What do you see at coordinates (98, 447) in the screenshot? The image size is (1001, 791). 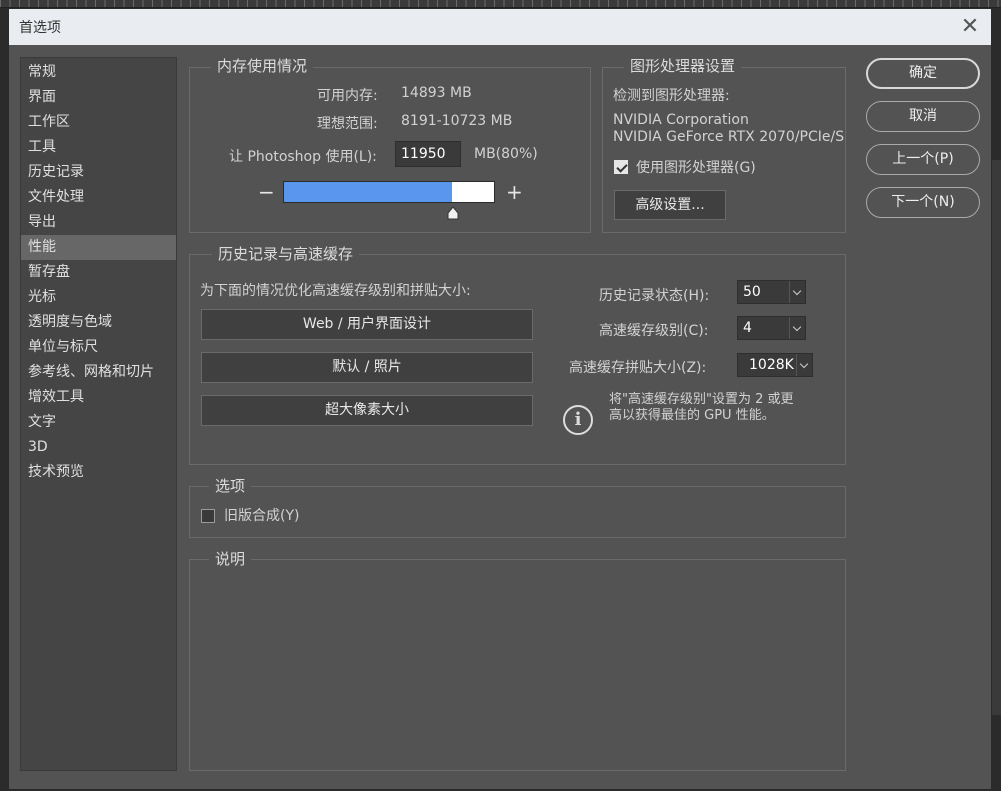 I see `sidebar-item-3d: 3D` at bounding box center [98, 447].